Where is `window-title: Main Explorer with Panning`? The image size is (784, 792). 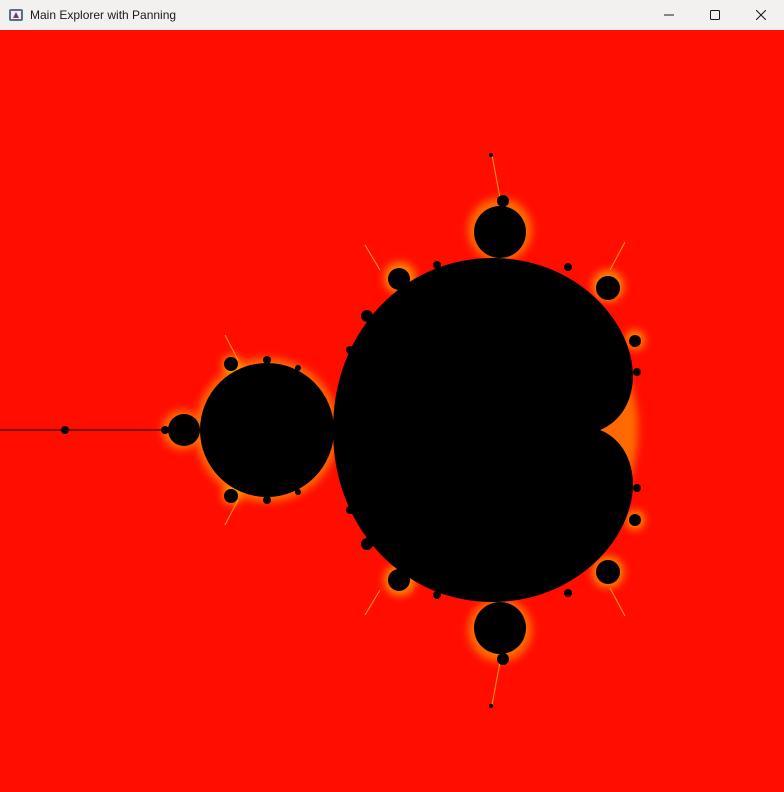
window-title: Main Explorer with Panning is located at coordinates (103, 15).